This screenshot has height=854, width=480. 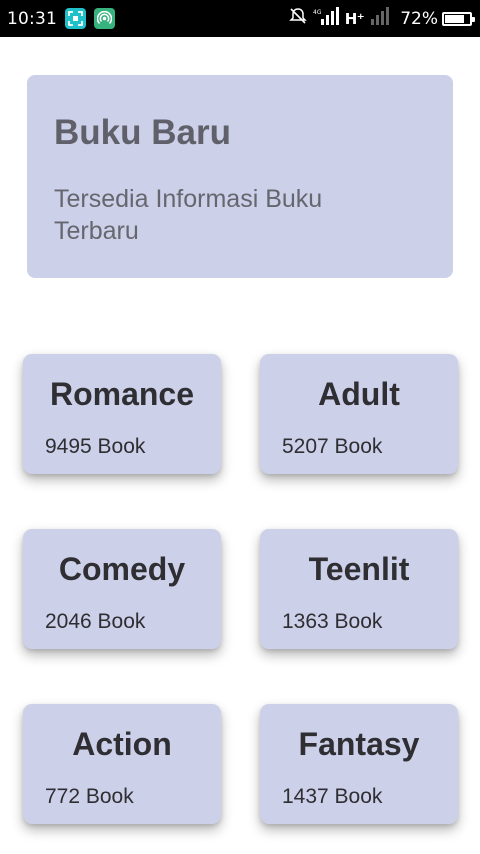 What do you see at coordinates (317, 12) in the screenshot?
I see `svg-text: 4G` at bounding box center [317, 12].